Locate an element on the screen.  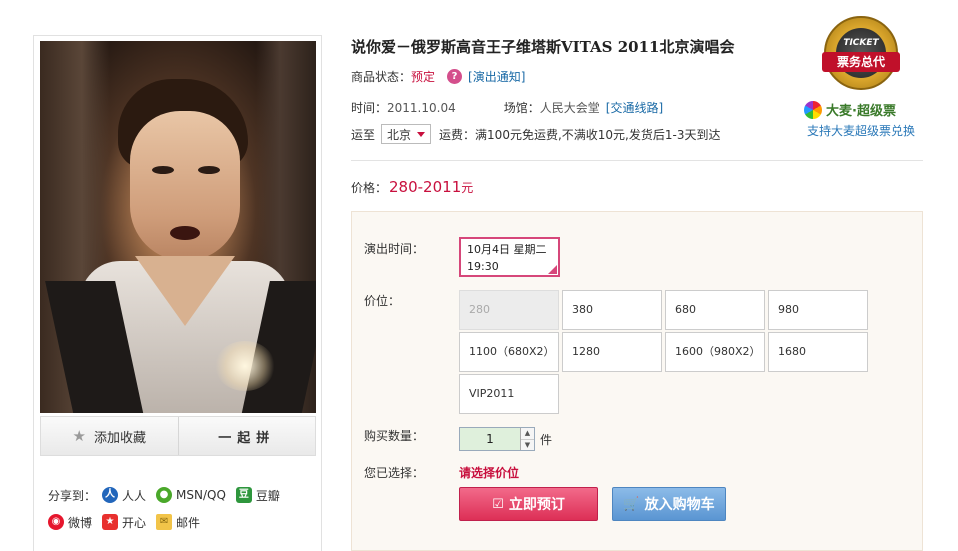
checkbox-icon: ☑ is located at coordinates (498, 504).